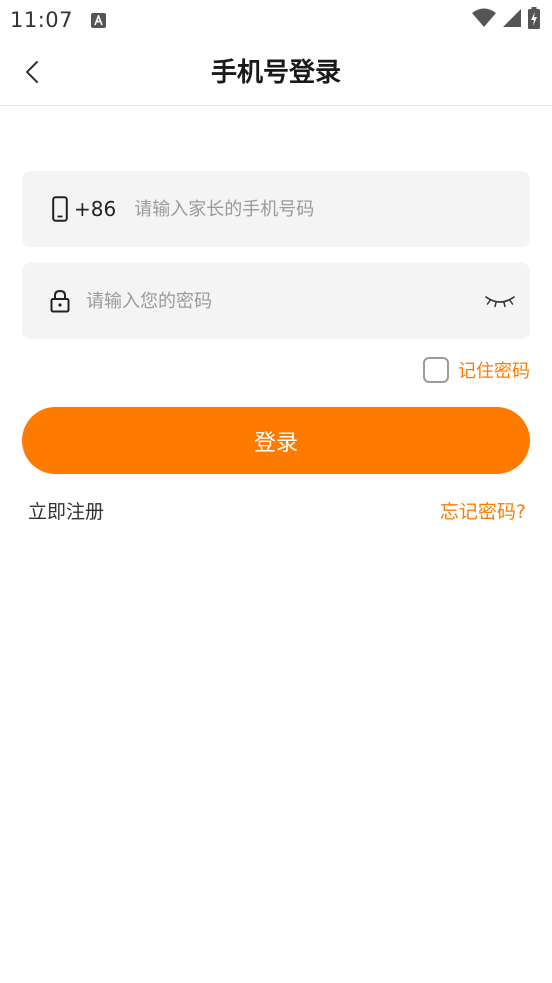  I want to click on toggle-password-visibility-button, so click(500, 301).